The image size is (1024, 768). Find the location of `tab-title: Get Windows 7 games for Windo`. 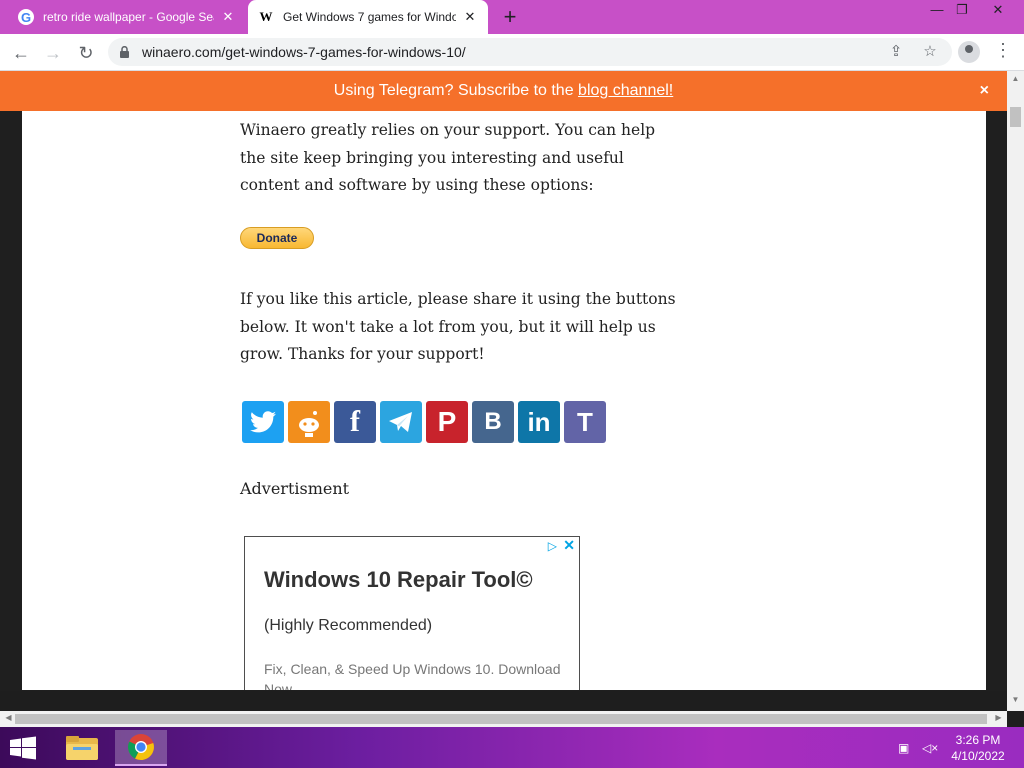

tab-title: Get Windows 7 games for Windo is located at coordinates (369, 17).